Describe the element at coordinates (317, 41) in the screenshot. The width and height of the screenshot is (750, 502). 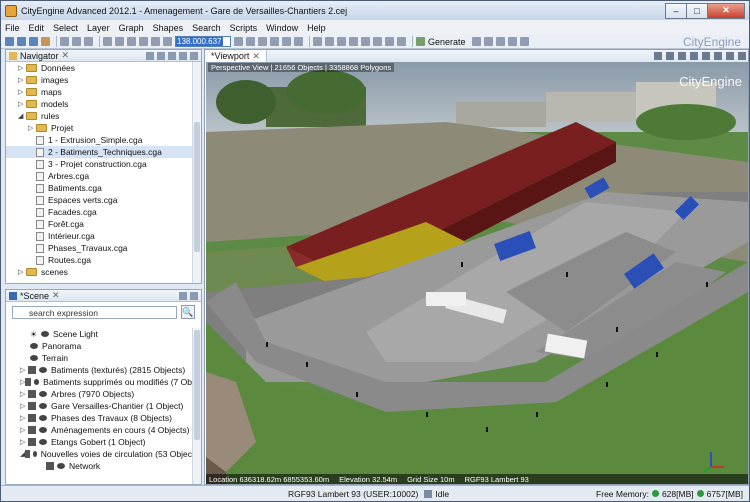
I see `terrain-icon` at that location.